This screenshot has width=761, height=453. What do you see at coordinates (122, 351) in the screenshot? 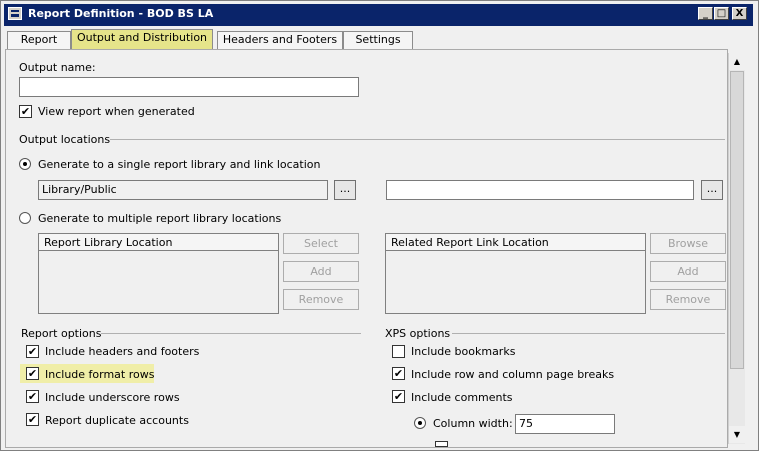
I see `include-headers-footers-label: Include headers and footers` at bounding box center [122, 351].